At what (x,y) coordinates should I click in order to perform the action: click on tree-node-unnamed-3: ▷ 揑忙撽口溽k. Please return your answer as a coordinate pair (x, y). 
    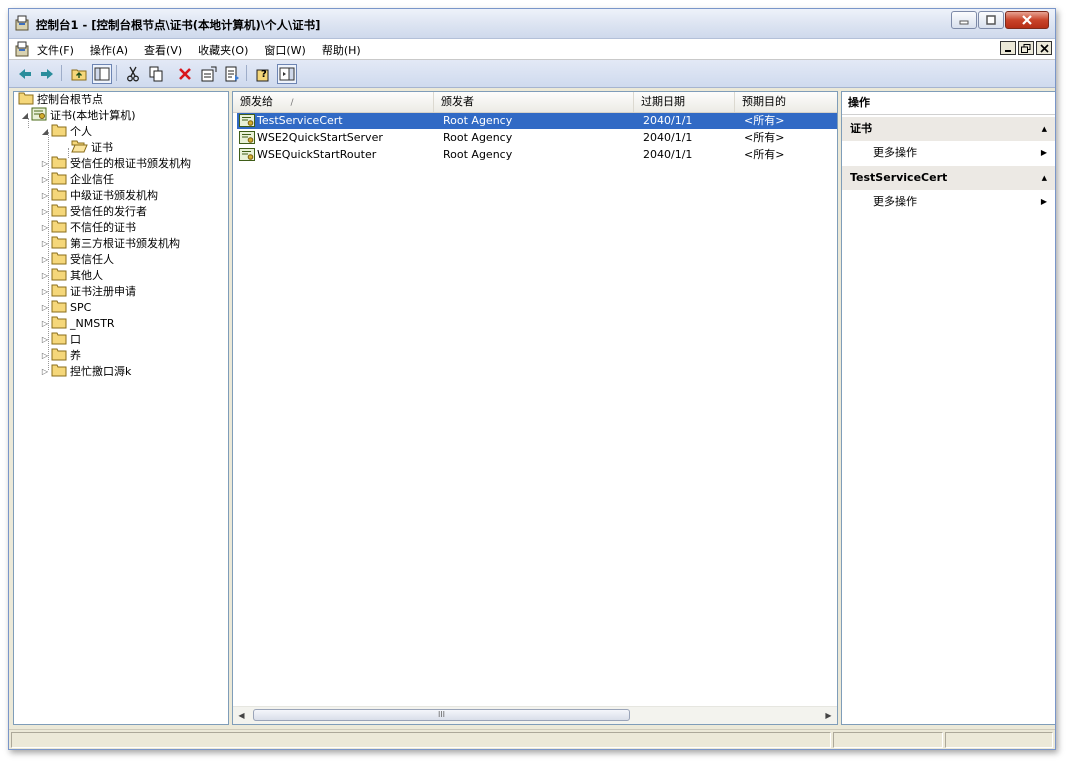
    Looking at the image, I should click on (85, 372).